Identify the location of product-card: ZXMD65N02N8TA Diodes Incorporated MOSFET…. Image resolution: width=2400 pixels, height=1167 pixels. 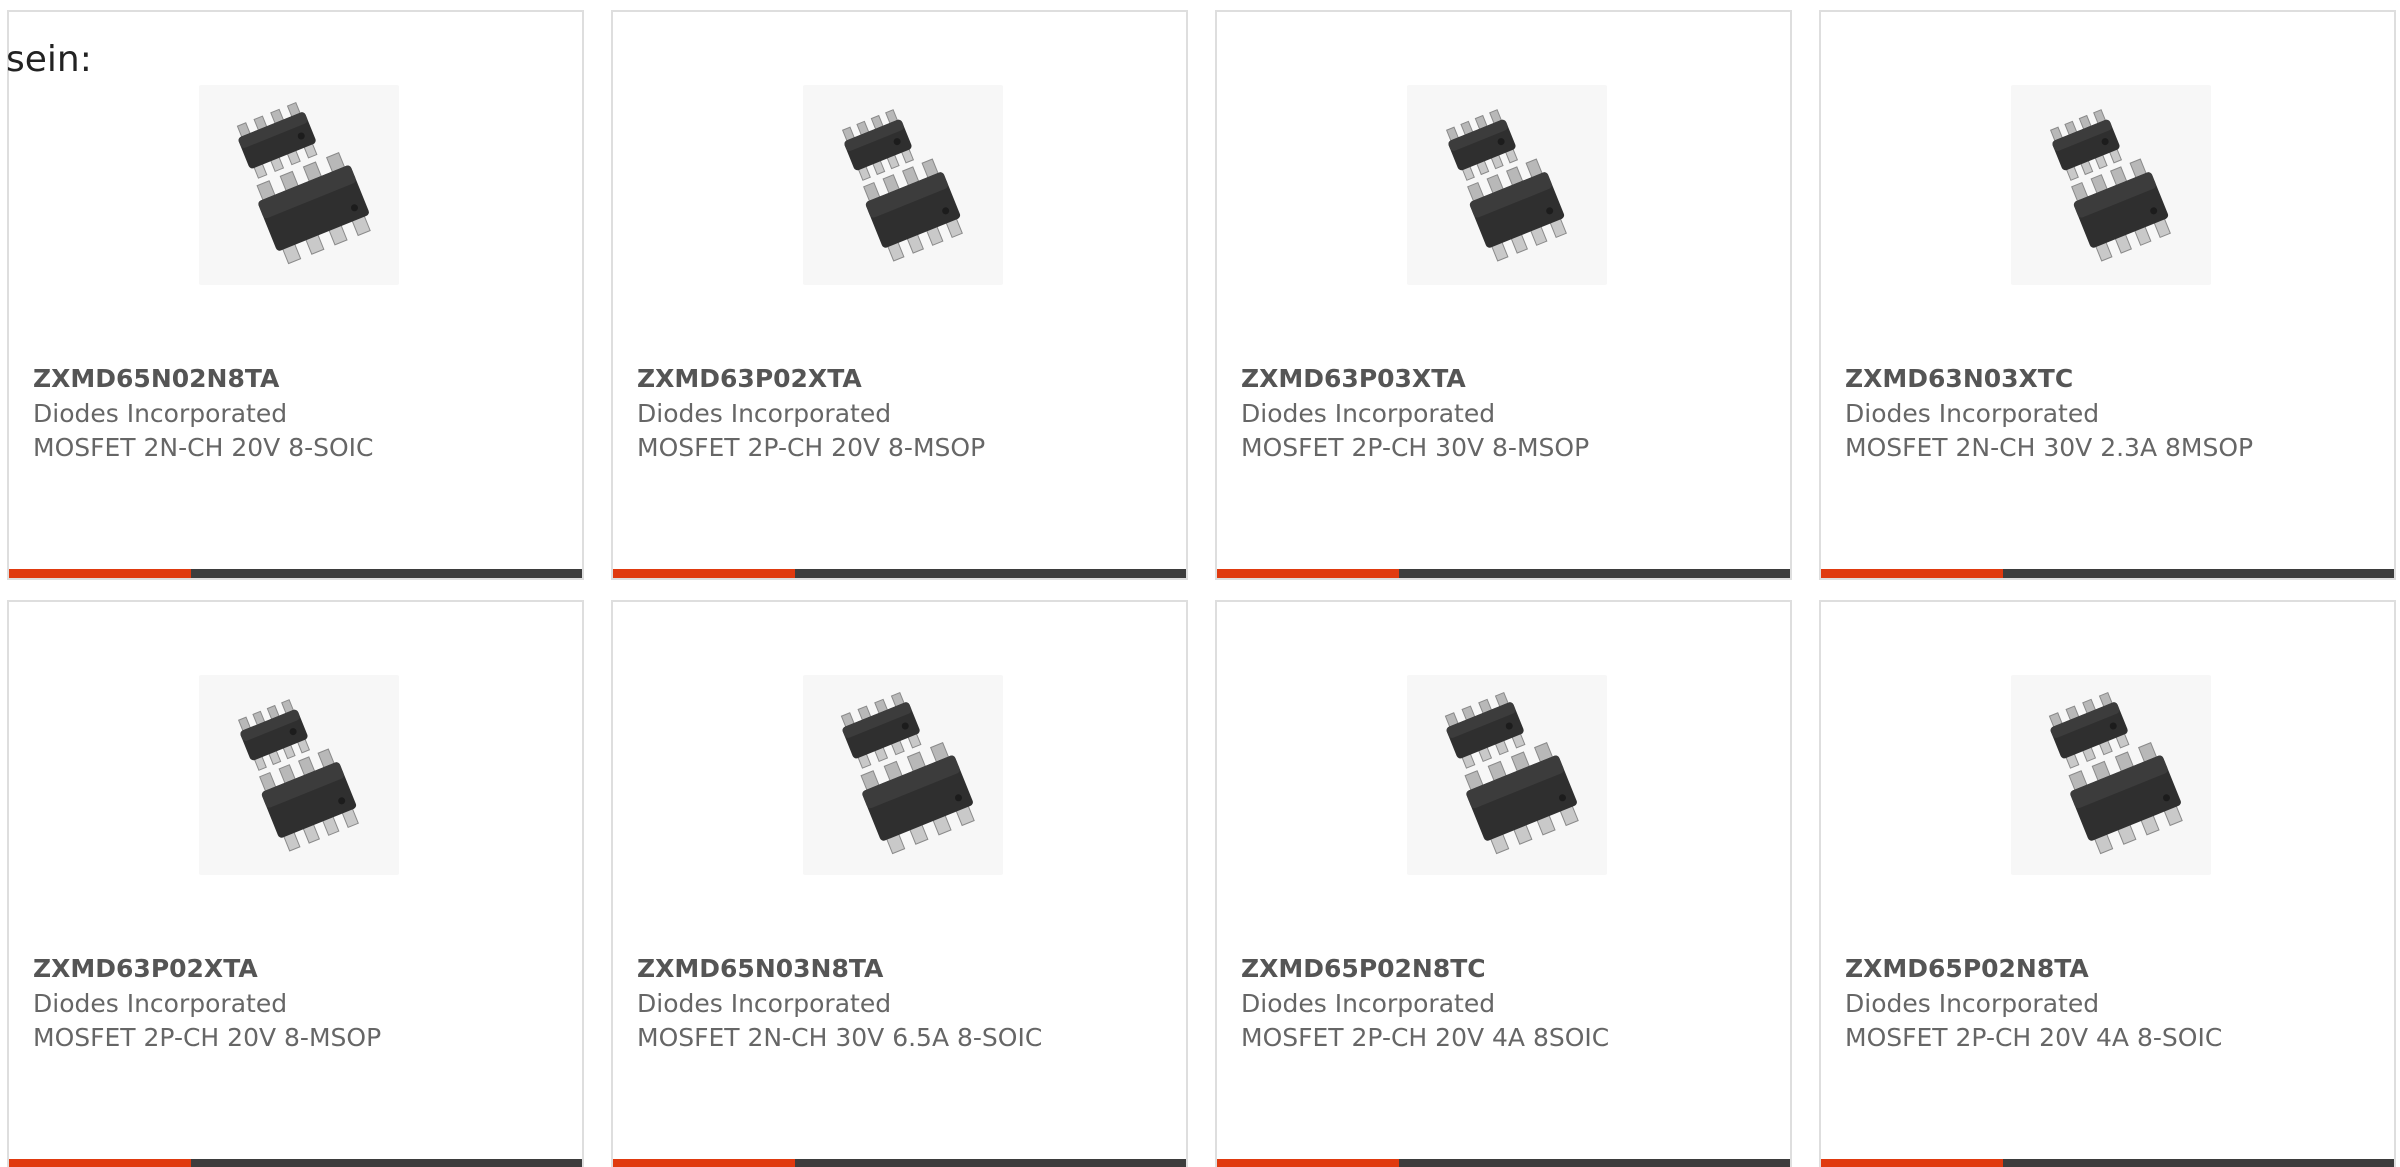
(295, 295).